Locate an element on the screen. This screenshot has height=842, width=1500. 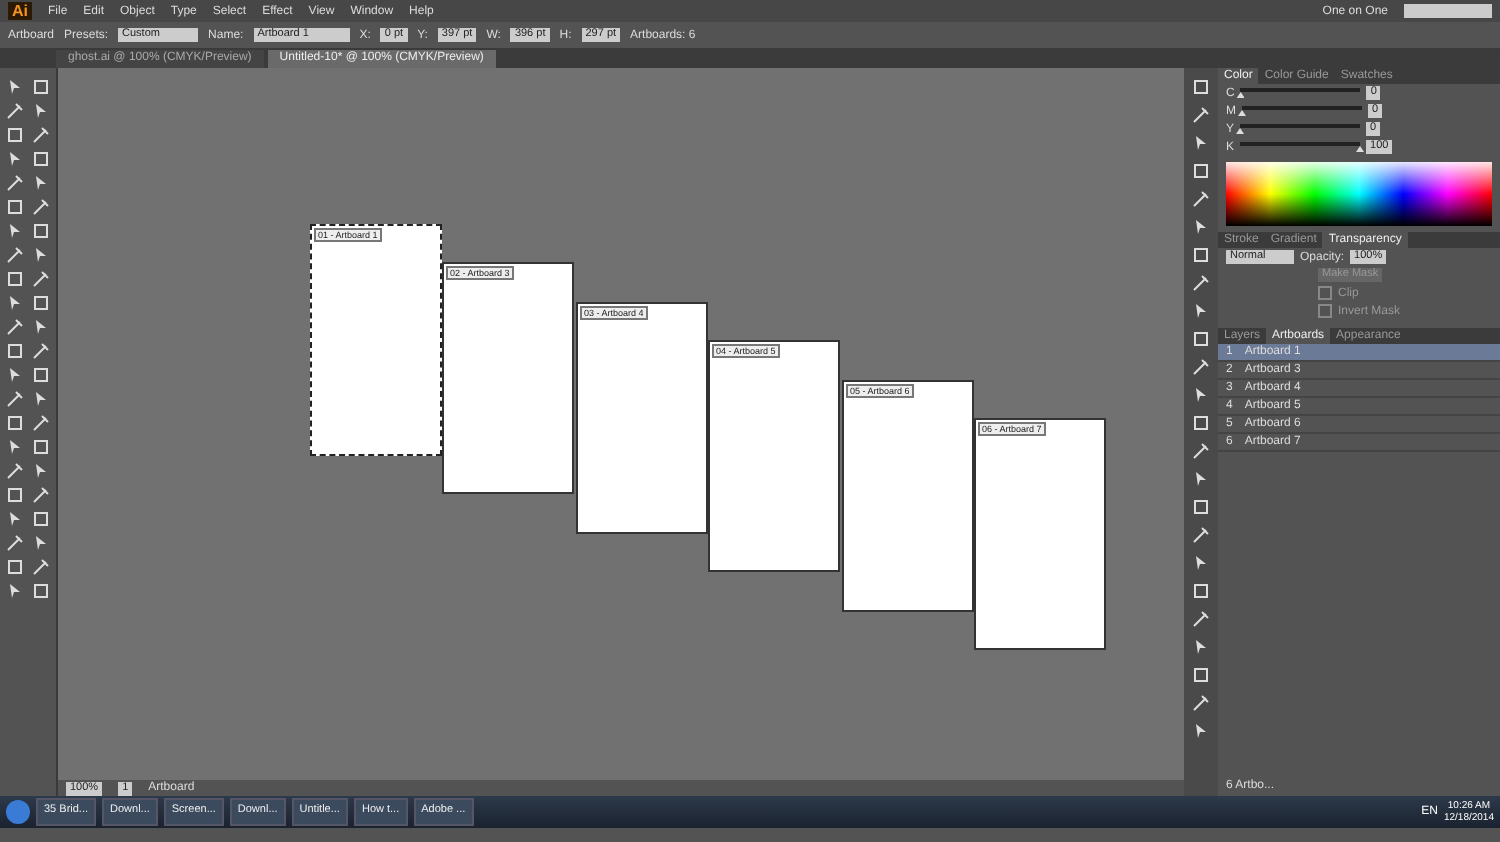
start-button is located at coordinates (18, 812).